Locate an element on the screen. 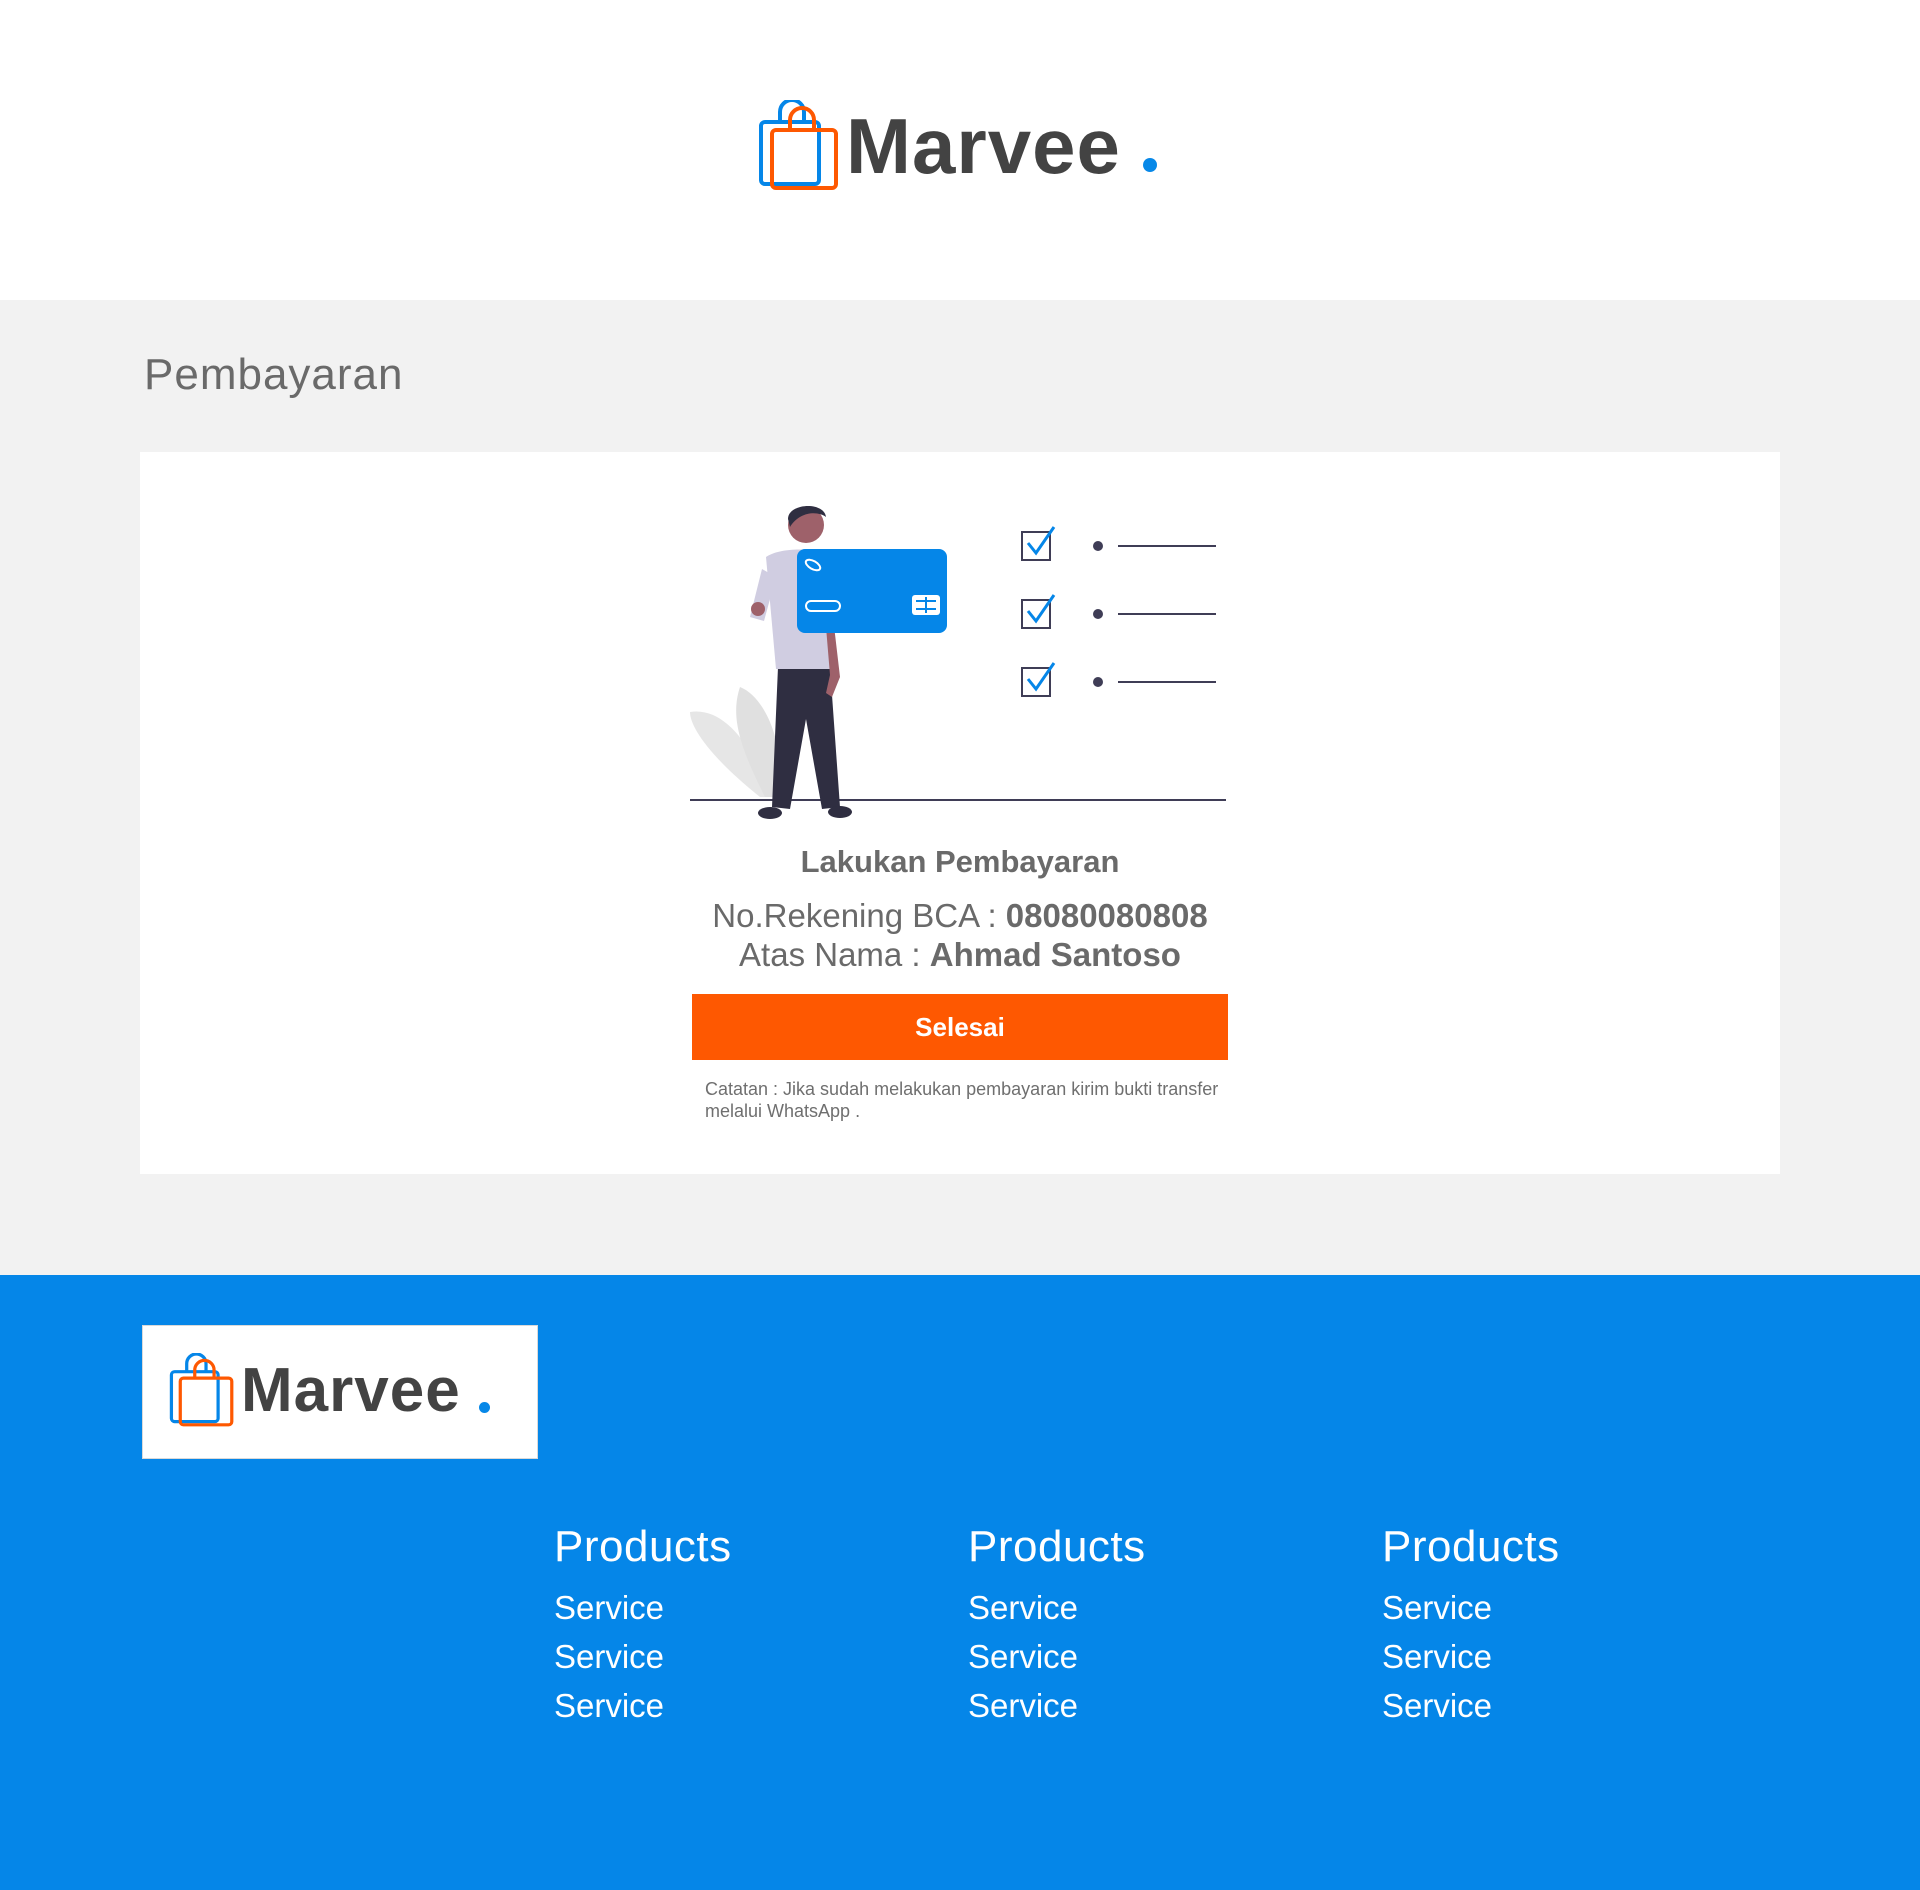 The image size is (1920, 1890). footer-brand-name: Marvee is located at coordinates (351, 1390).